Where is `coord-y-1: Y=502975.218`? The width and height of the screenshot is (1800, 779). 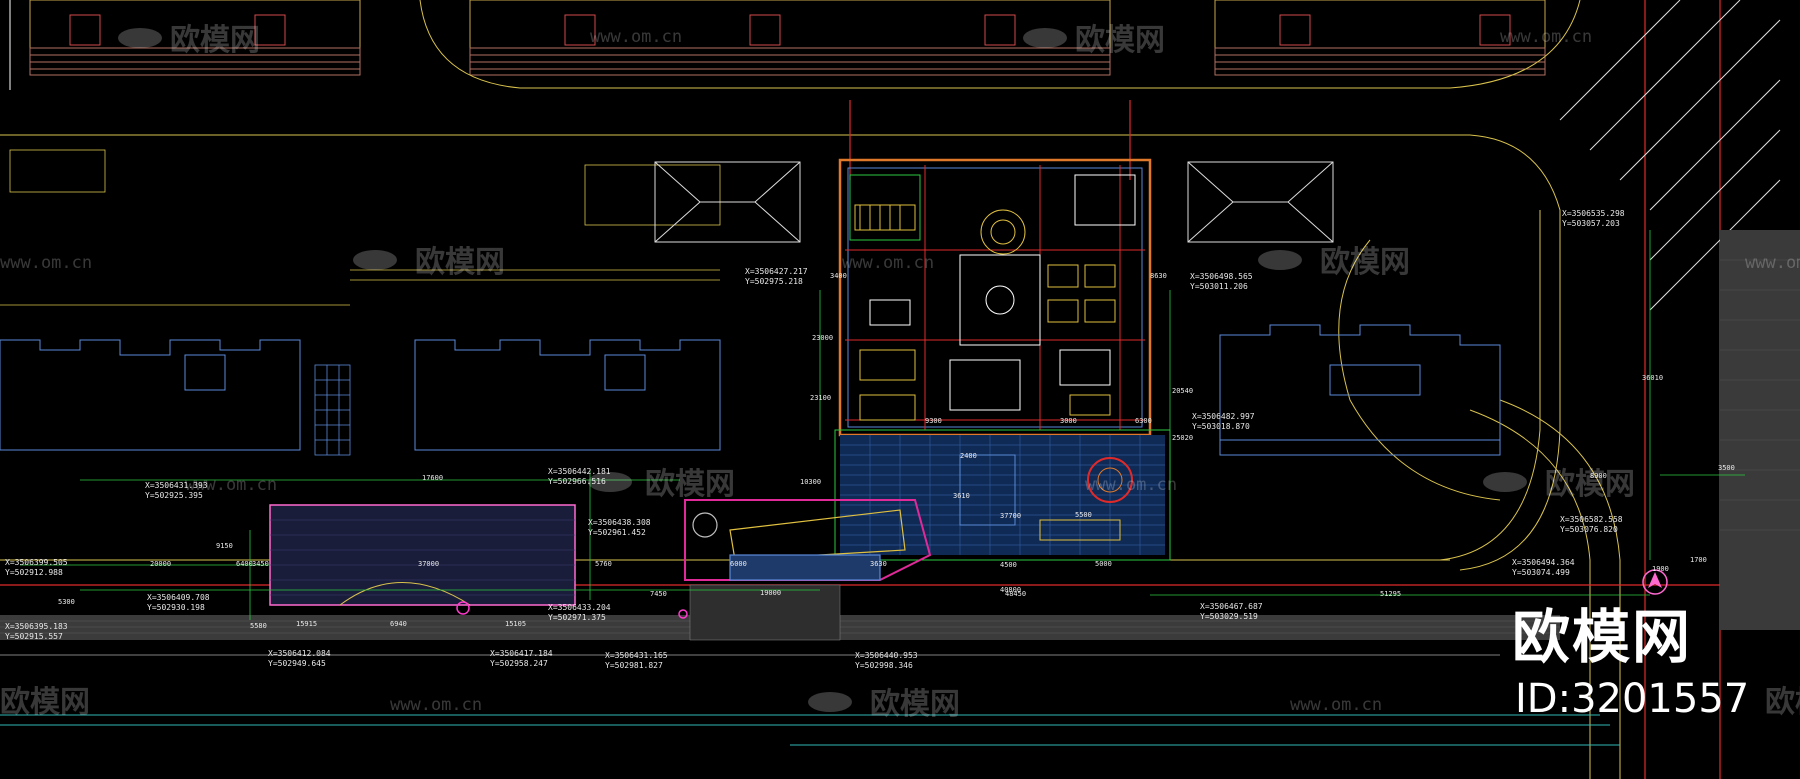
coord-y-1: Y=502975.218 is located at coordinates (774, 281).